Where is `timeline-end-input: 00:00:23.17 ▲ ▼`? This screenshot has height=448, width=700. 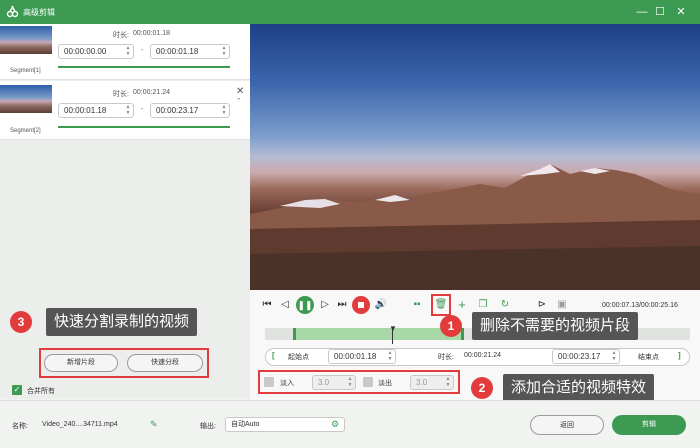 timeline-end-input: 00:00:23.17 ▲ ▼ is located at coordinates (586, 356).